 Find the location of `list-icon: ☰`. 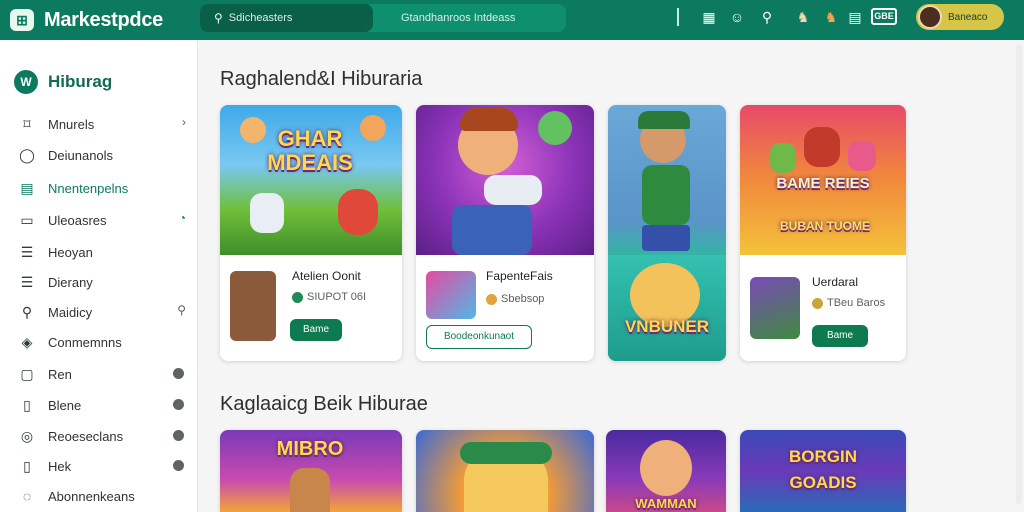

list-icon: ☰ is located at coordinates (27, 282).